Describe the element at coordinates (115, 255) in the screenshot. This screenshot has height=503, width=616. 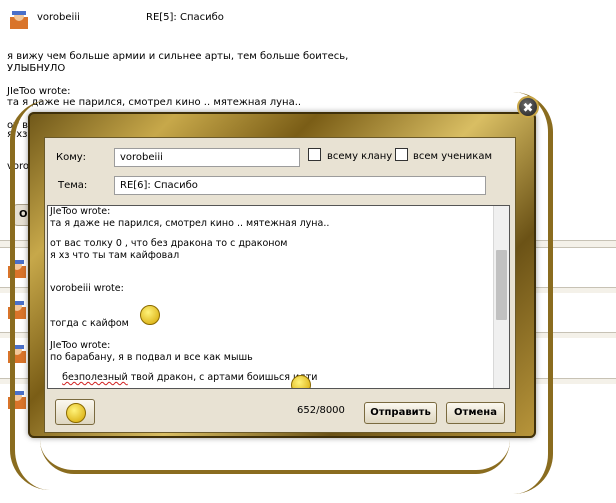
I see `message-line: я хз что ты там кайфовал` at that location.